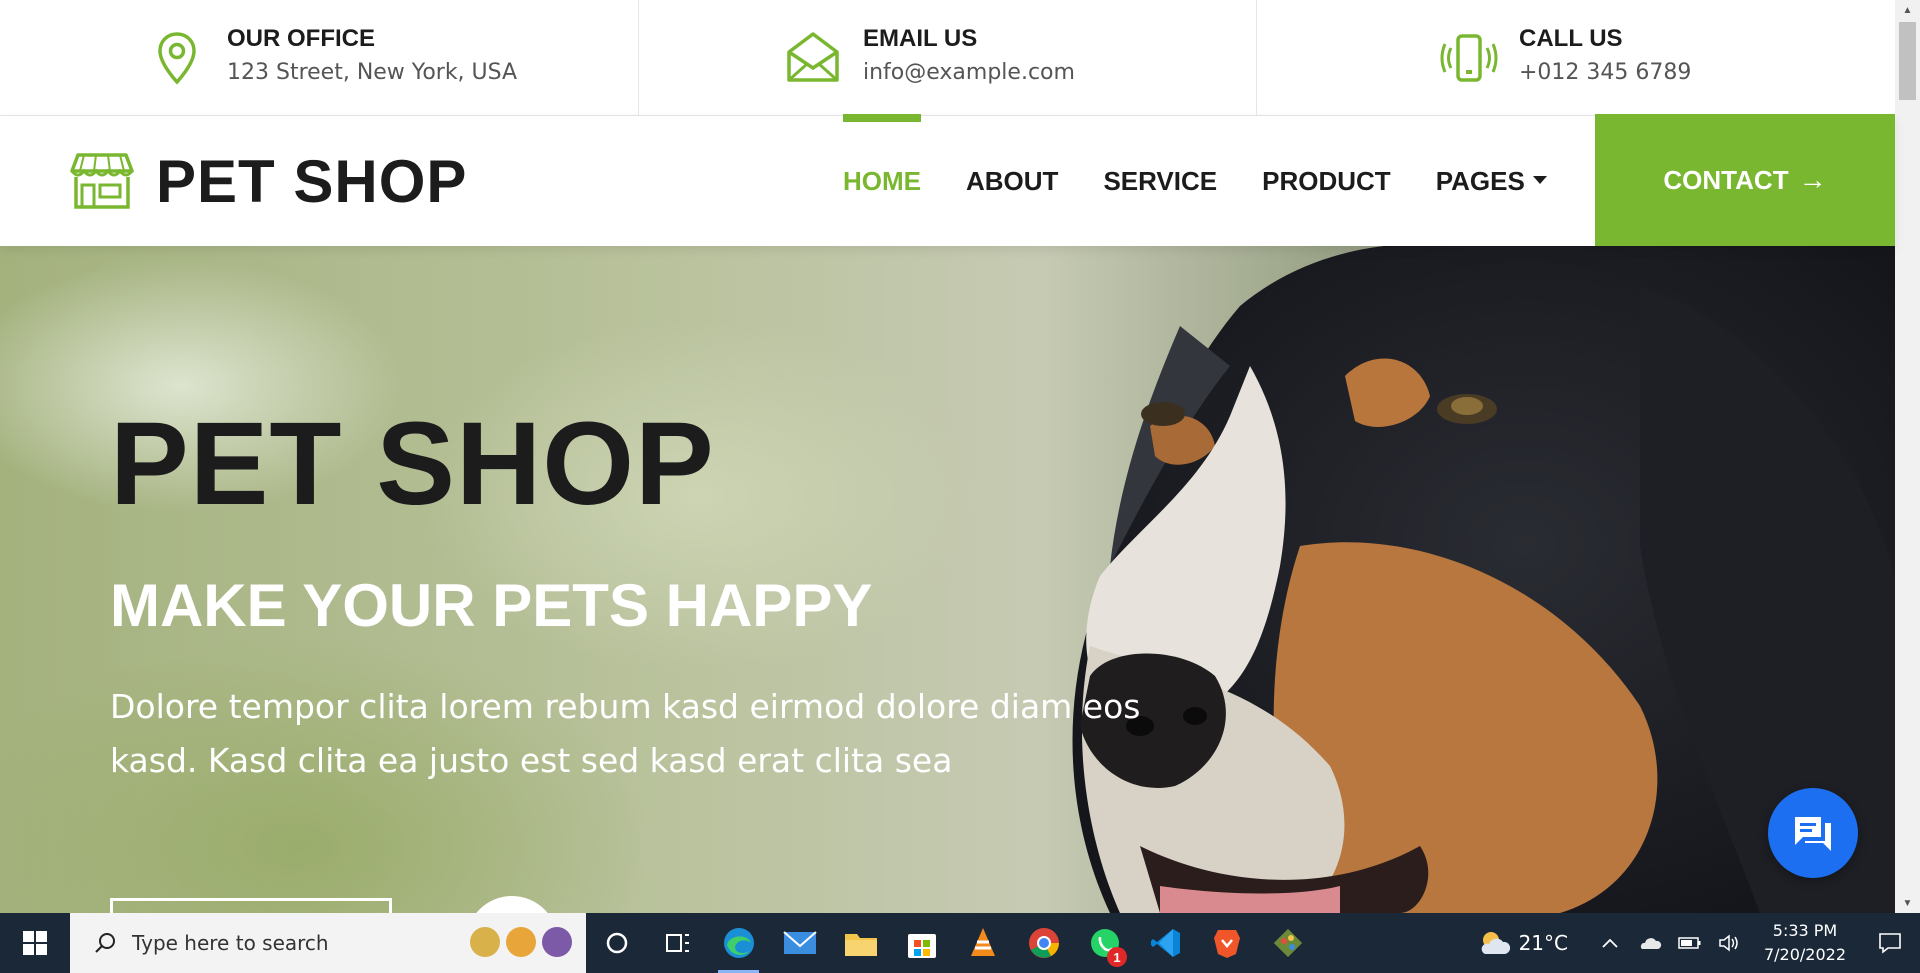 Image resolution: width=1920 pixels, height=973 pixels. Describe the element at coordinates (1287, 943) in the screenshot. I see `git-icon` at that location.